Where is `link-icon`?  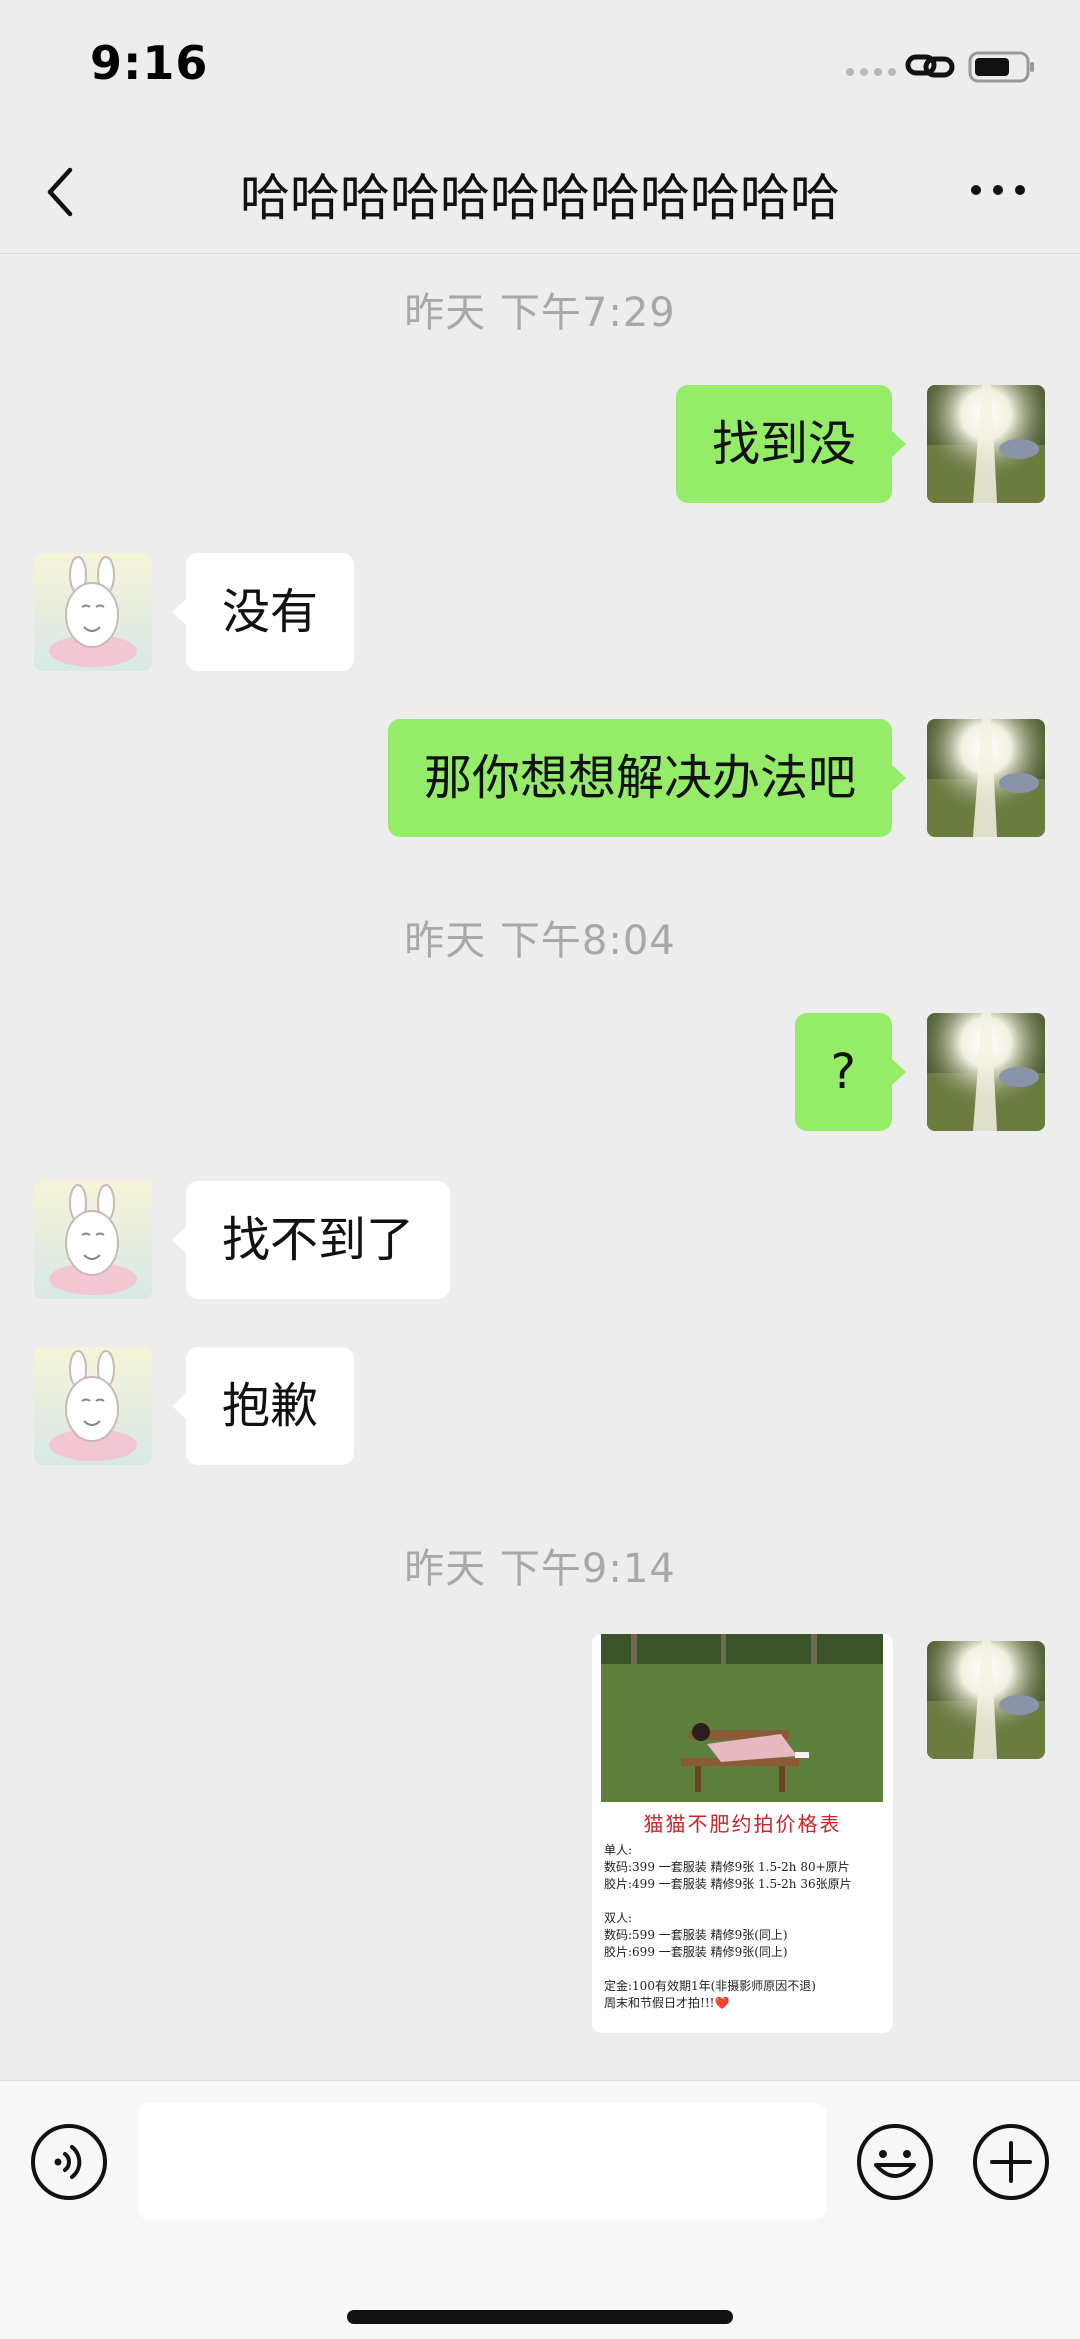
link-icon is located at coordinates (930, 66).